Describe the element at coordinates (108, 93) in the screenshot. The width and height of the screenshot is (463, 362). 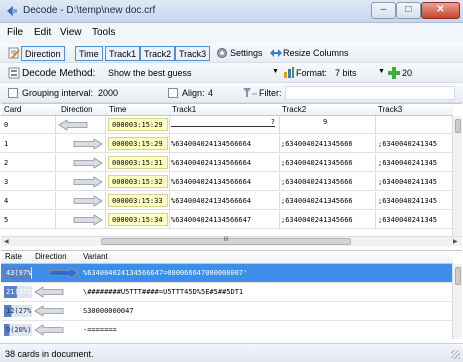
I see `grouping-interval-input: 2000` at that location.